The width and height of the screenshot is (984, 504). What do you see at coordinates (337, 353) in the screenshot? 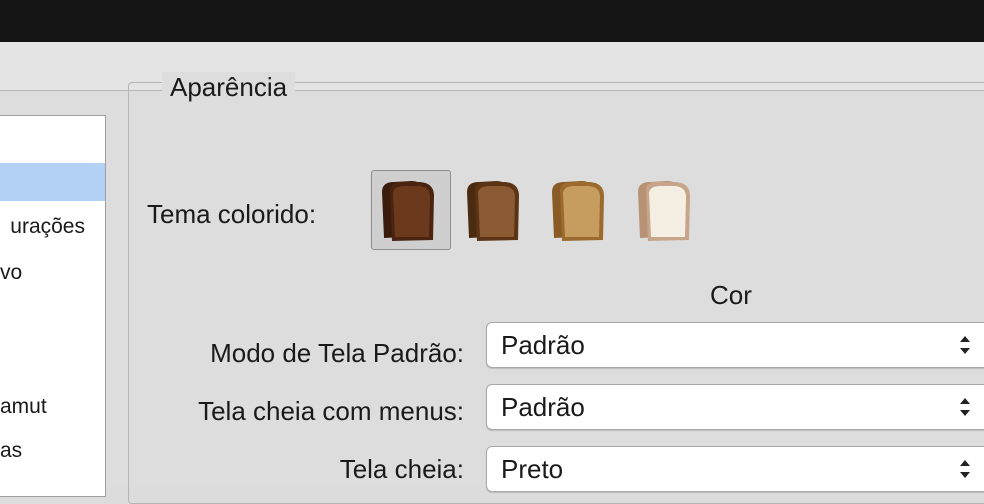
I see `standard-screen-mode-label: Modo de Tela Padrão:` at bounding box center [337, 353].